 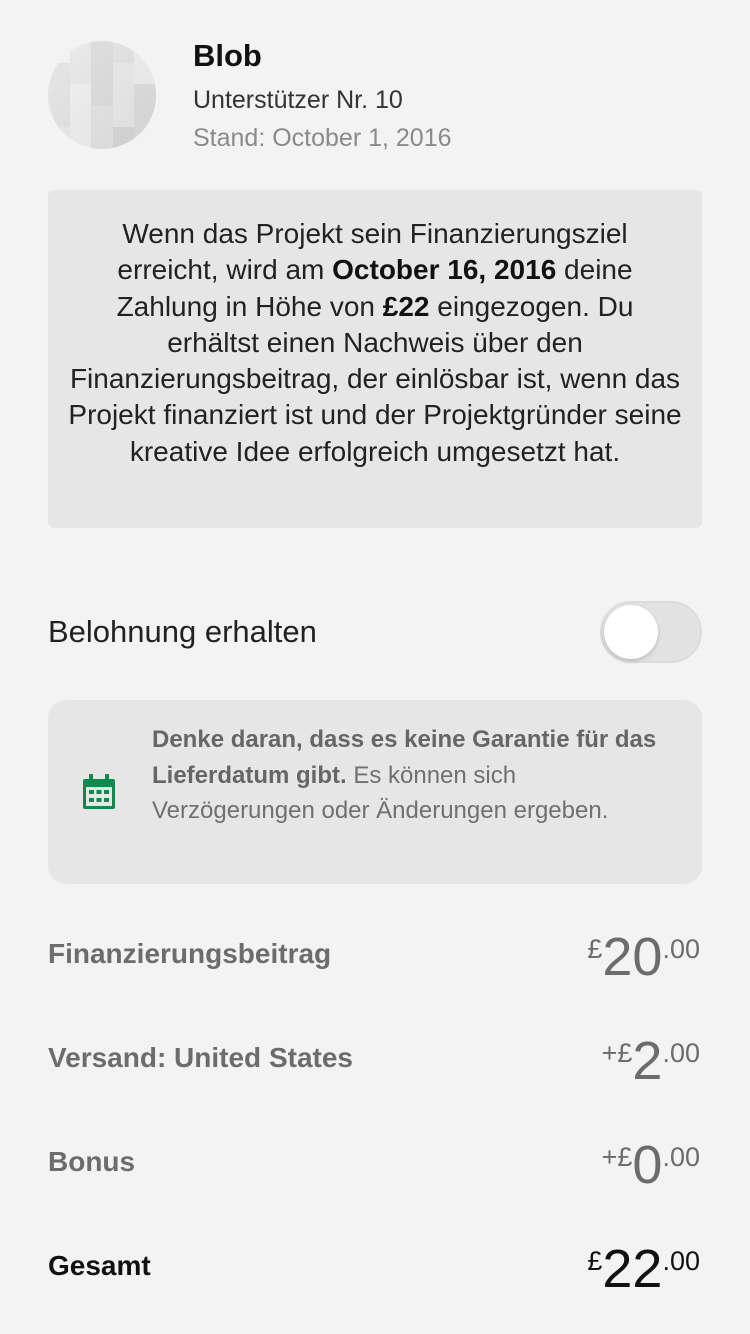 What do you see at coordinates (227, 55) in the screenshot?
I see `backer-name: Blob` at bounding box center [227, 55].